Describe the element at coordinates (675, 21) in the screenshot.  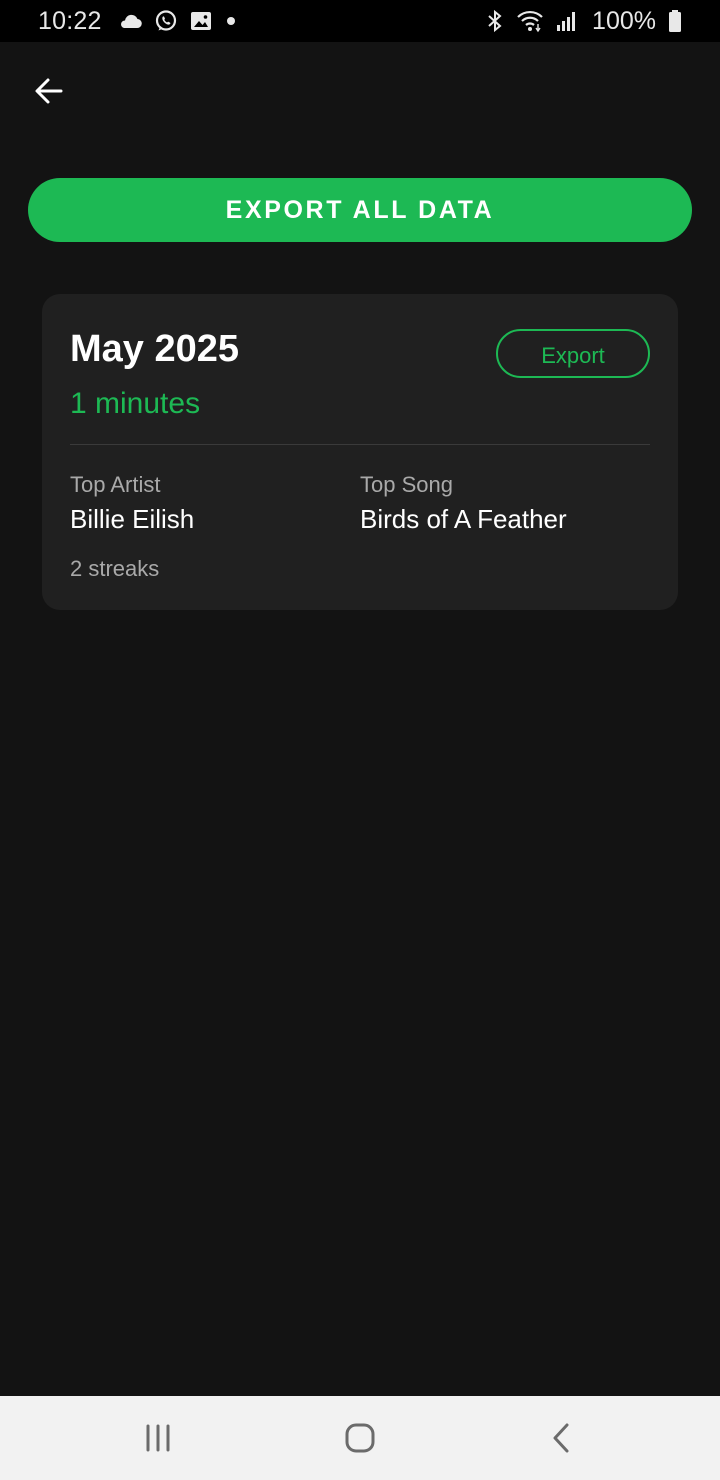
I see `battery-icon` at that location.